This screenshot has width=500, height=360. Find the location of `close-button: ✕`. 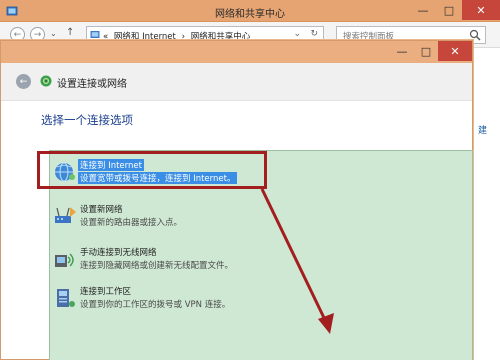

close-button: ✕ is located at coordinates (481, 10).